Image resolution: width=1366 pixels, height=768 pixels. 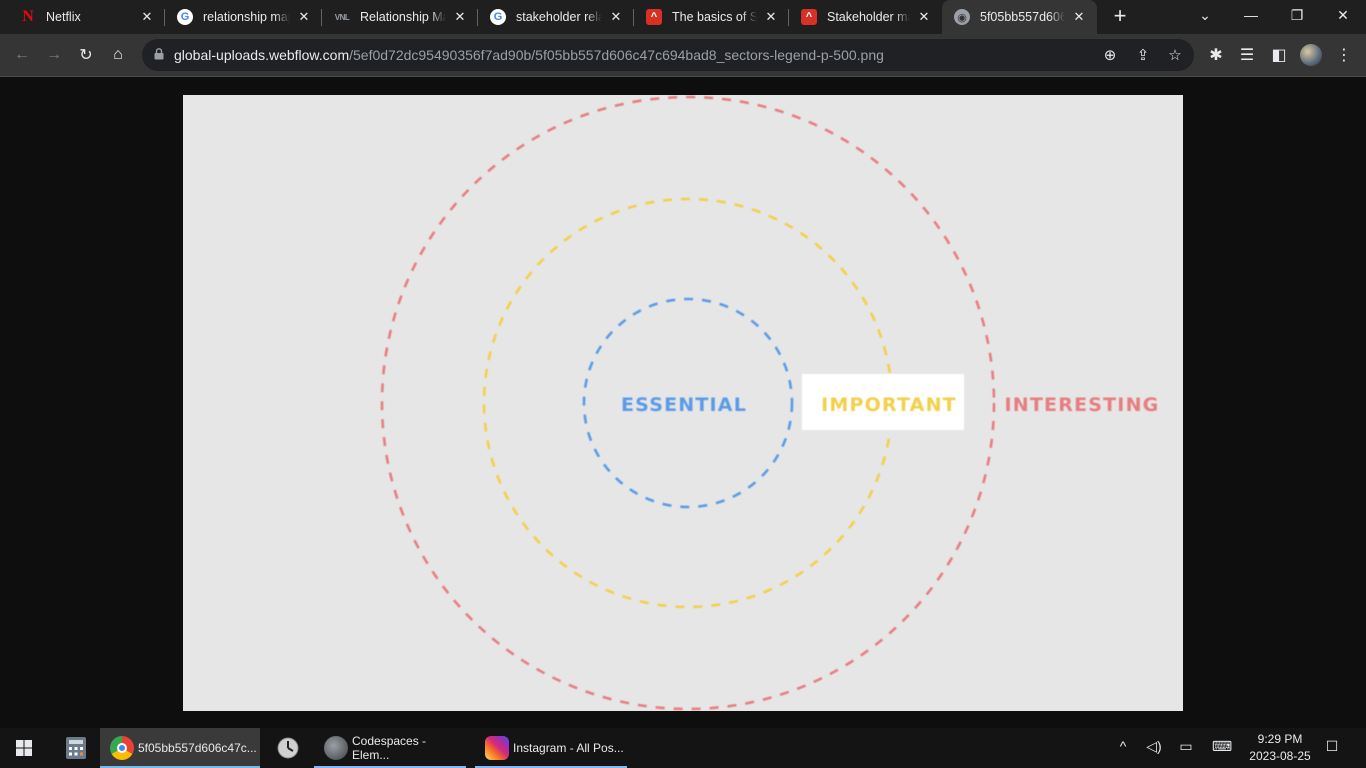 What do you see at coordinates (1123, 746) in the screenshot?
I see `tray-overflow-icon: ^` at bounding box center [1123, 746].